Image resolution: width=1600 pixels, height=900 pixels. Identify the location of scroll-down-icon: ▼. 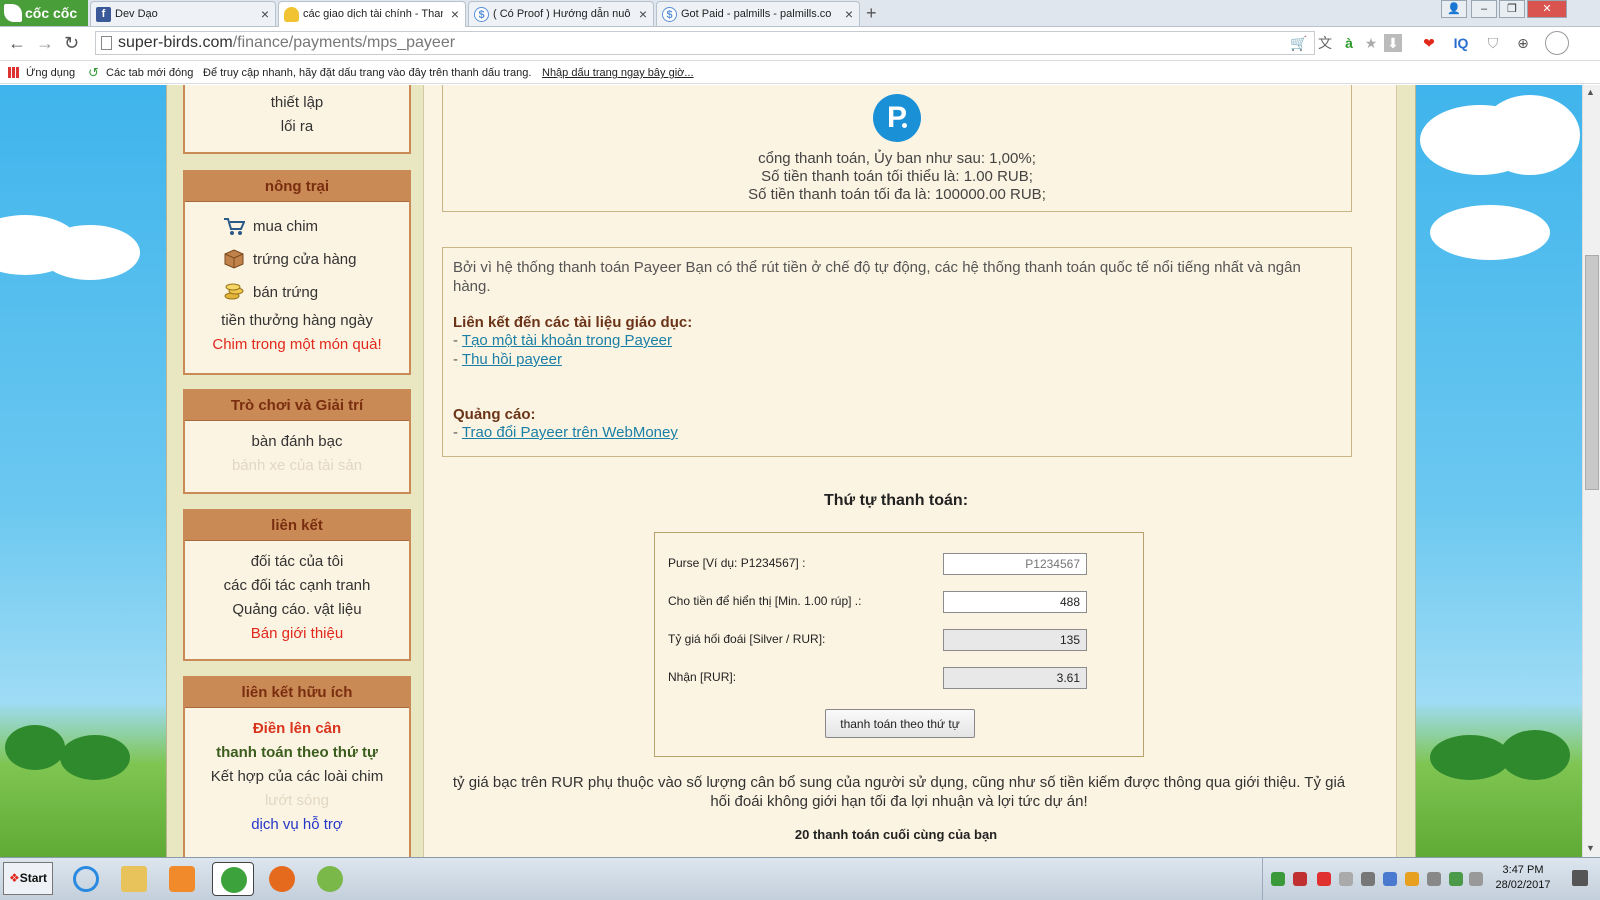
(1590, 848).